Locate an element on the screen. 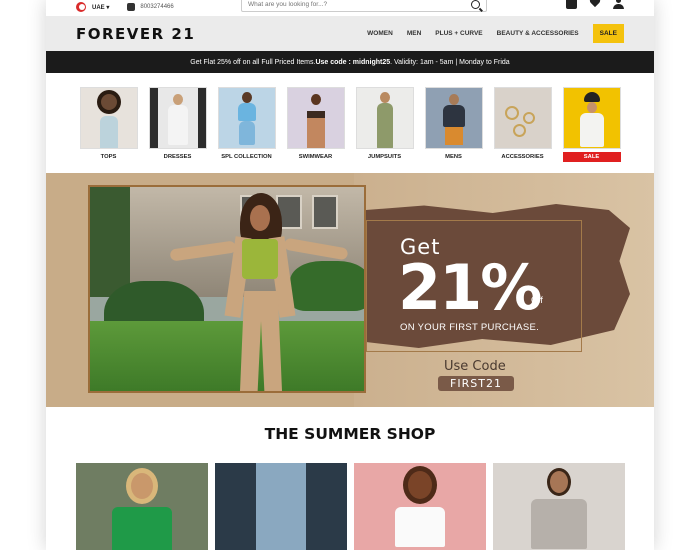 This screenshot has height=550, width=700. category-label: SPL COLLECTION is located at coordinates (246, 157).